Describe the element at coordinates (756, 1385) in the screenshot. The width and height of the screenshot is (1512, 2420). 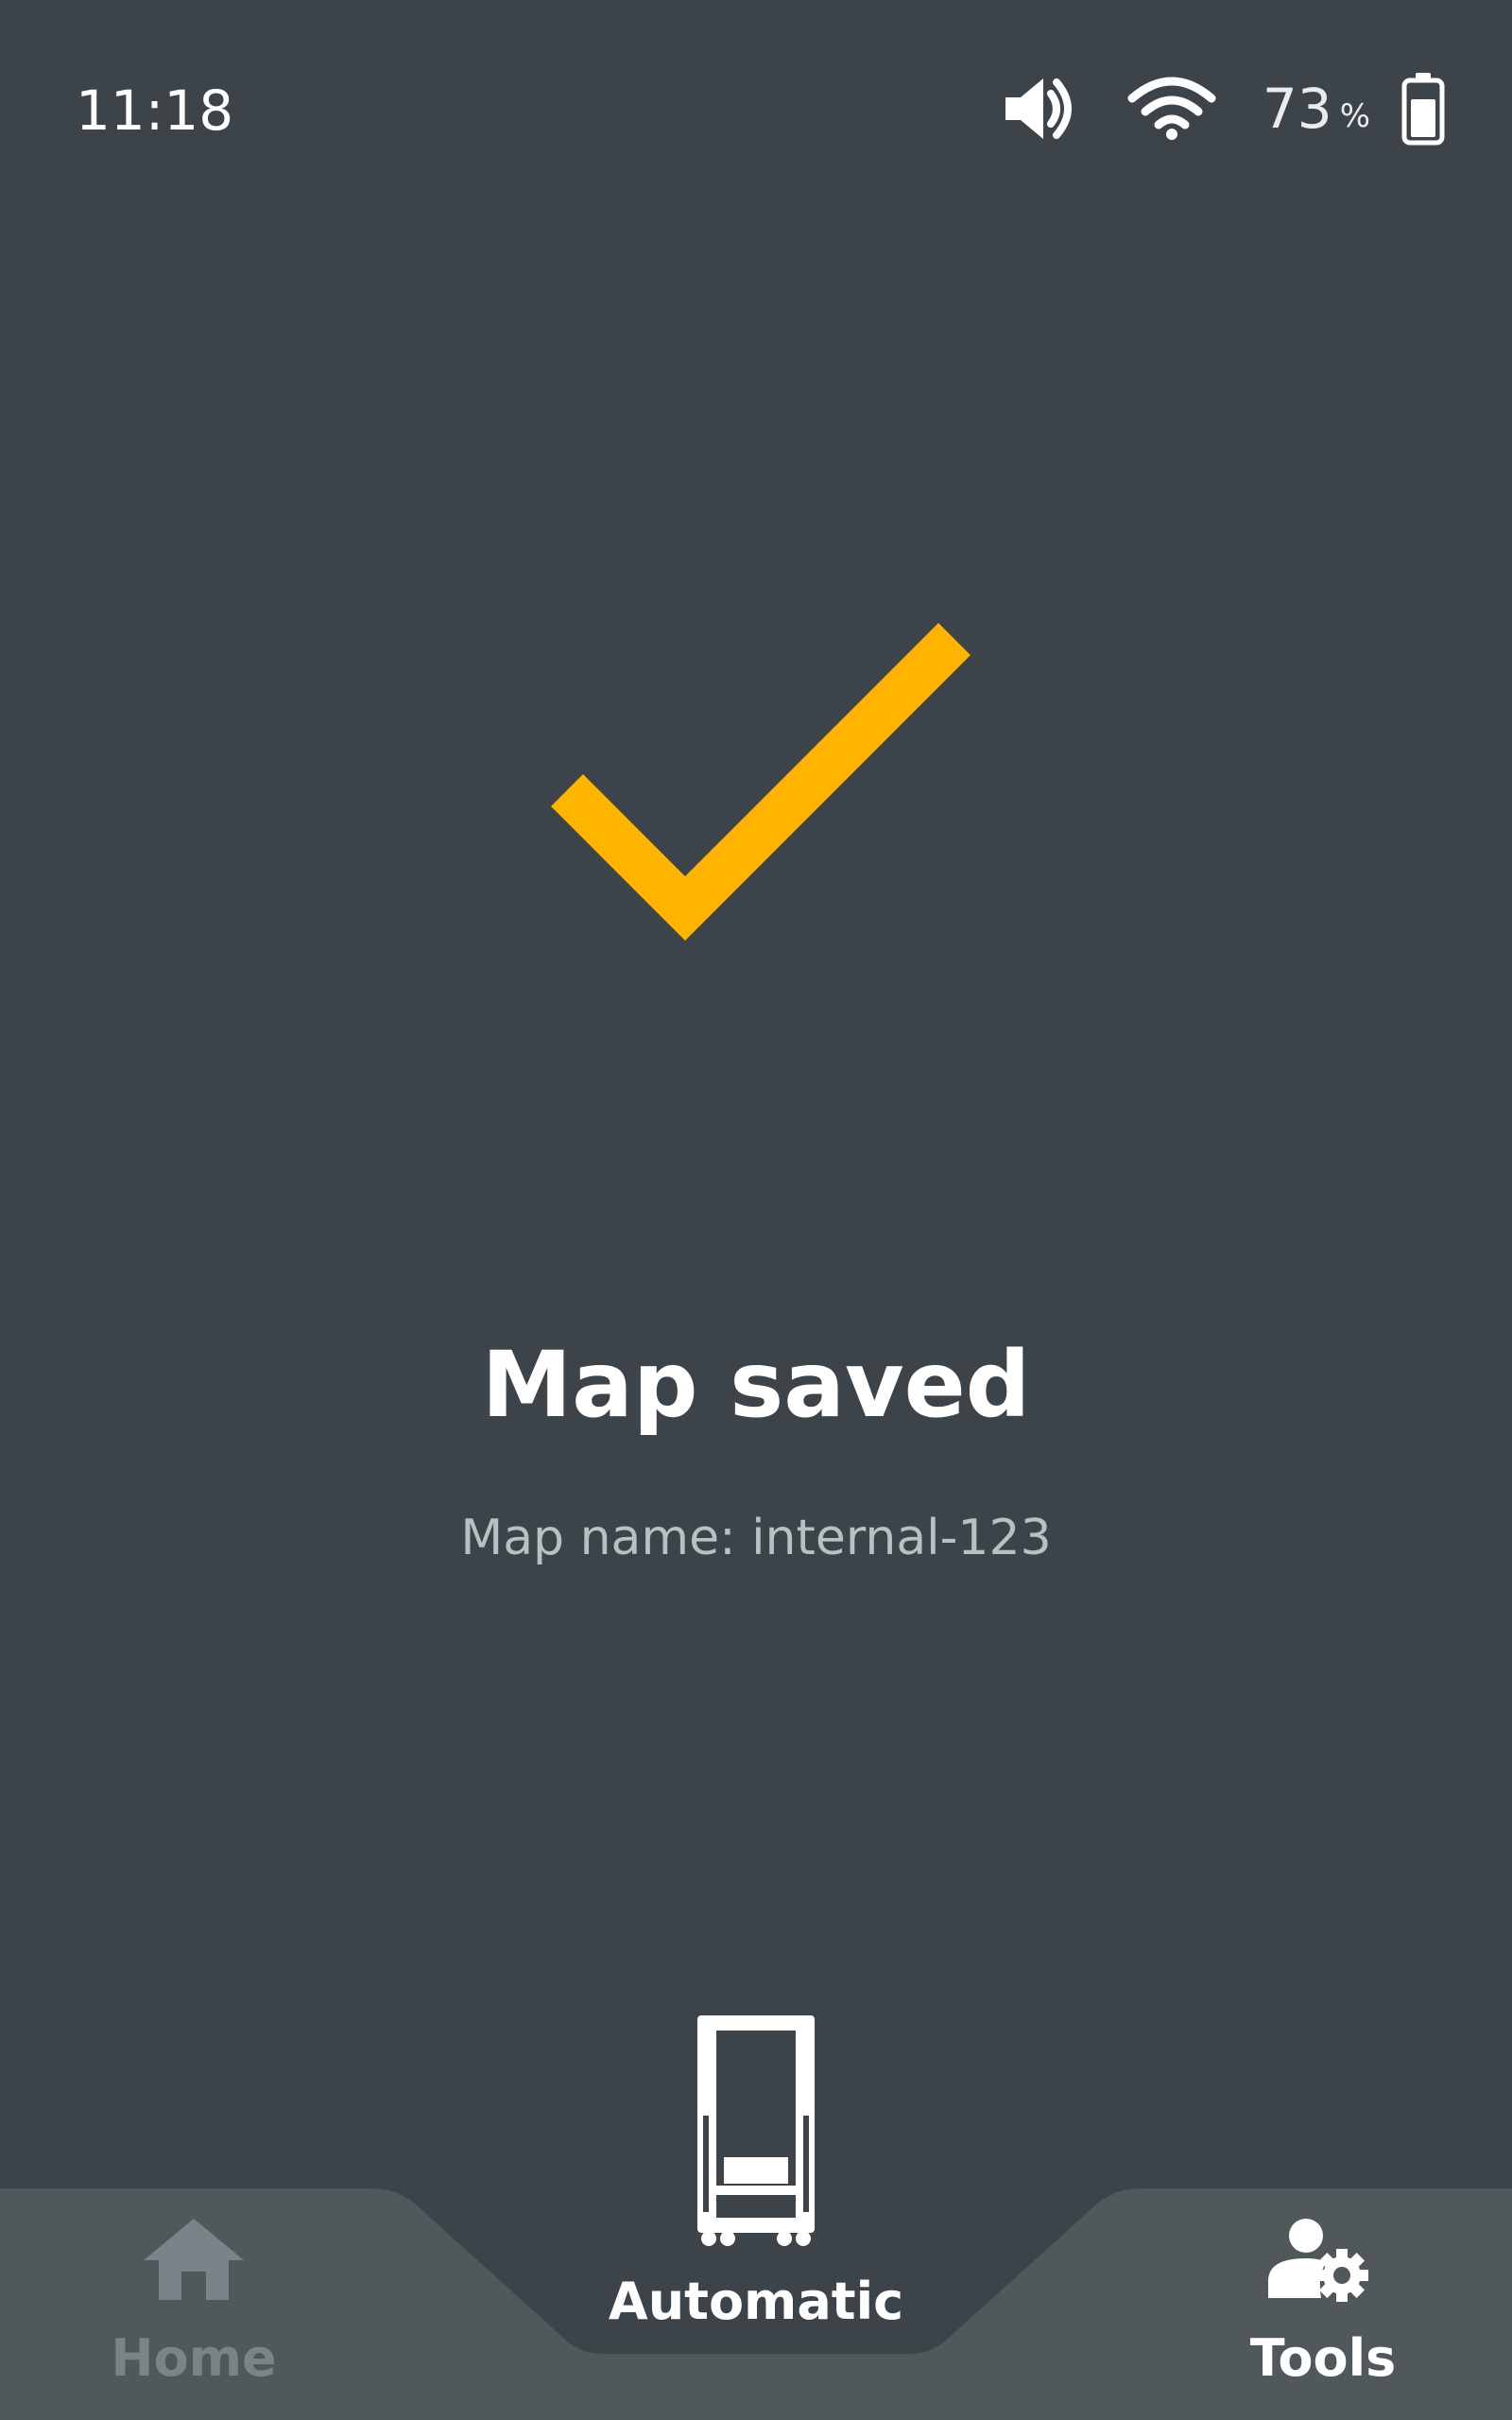
I see `page-title: Map saved` at that location.